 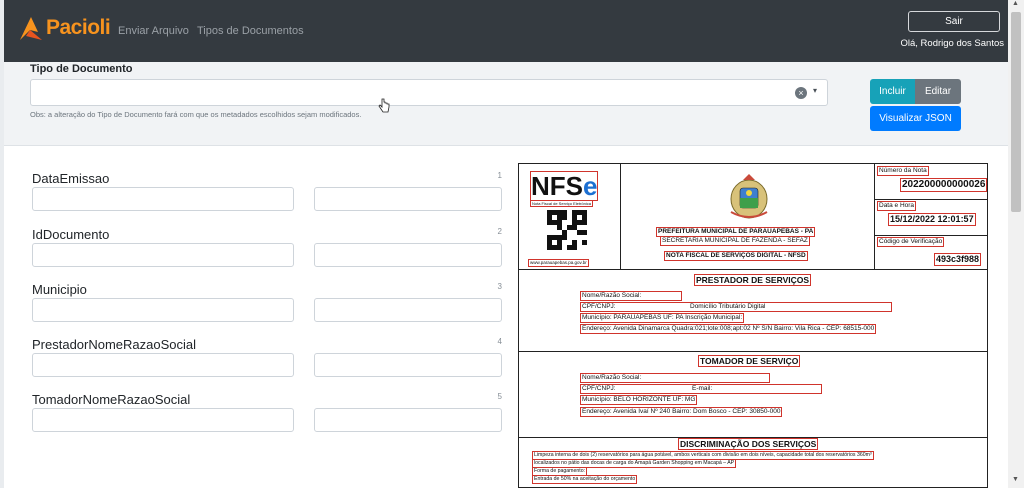 I want to click on field-index: 3, so click(x=499, y=286).